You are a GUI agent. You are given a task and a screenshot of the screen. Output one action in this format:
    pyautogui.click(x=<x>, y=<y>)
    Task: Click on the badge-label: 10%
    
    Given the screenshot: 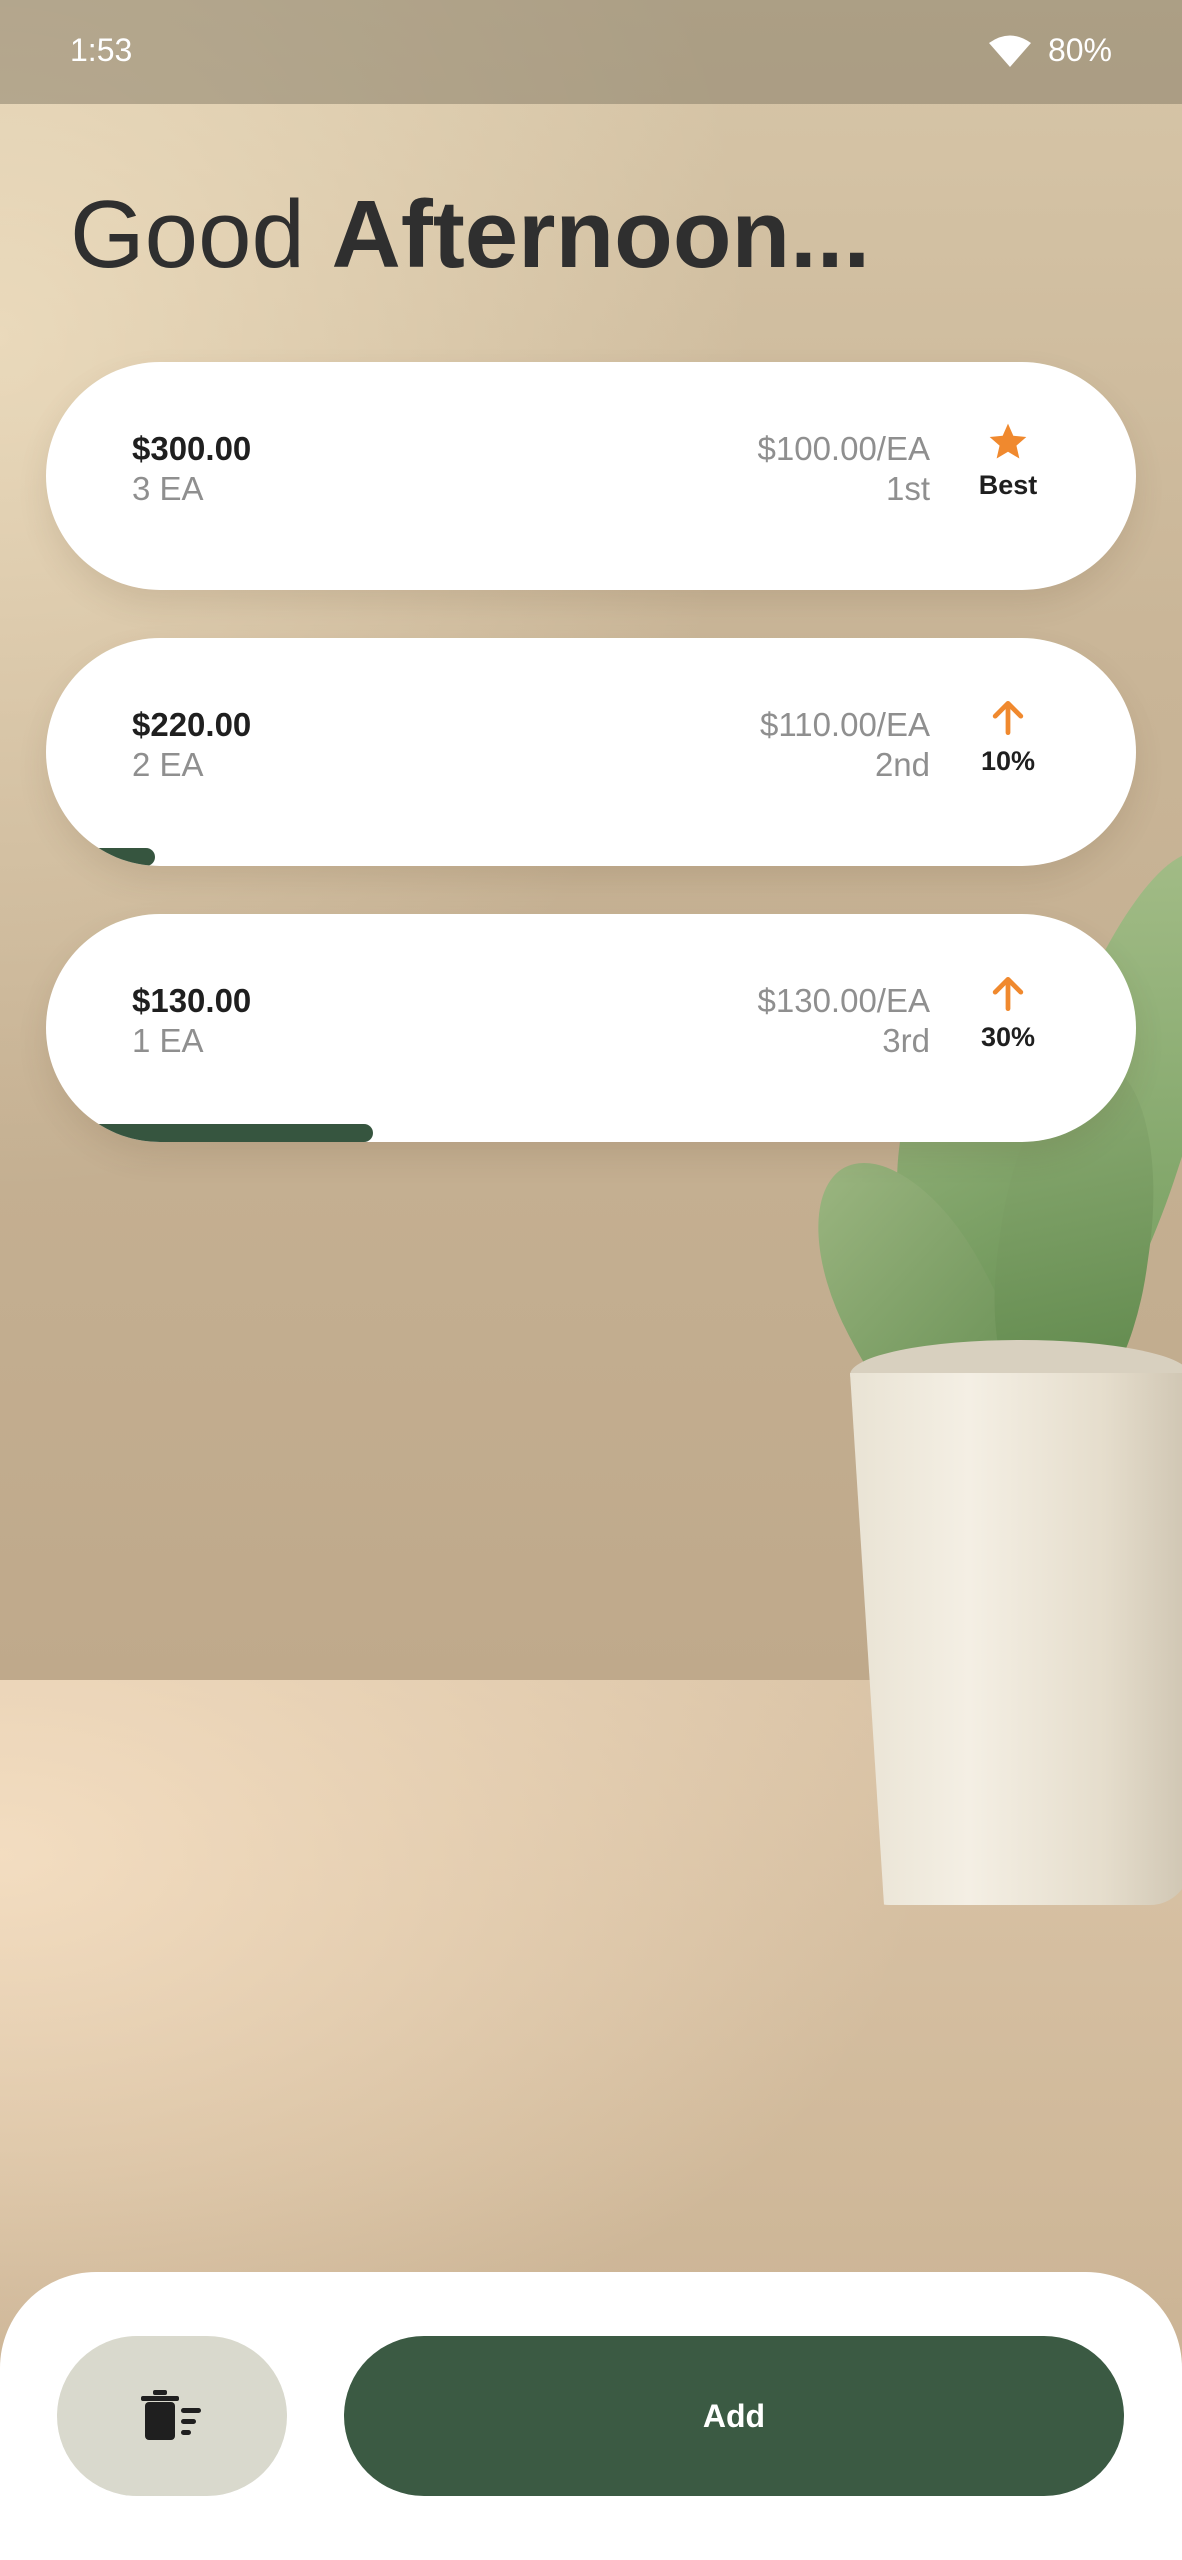 What is the action you would take?
    pyautogui.click(x=1008, y=761)
    